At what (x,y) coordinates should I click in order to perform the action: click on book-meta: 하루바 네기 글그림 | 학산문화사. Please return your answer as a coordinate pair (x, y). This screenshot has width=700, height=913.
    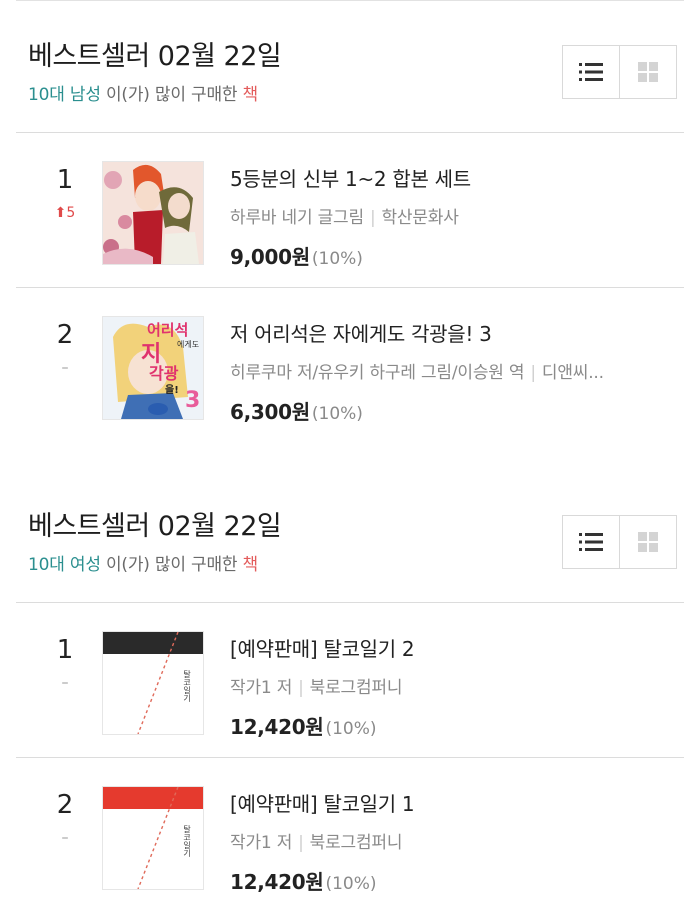
    Looking at the image, I should click on (344, 215).